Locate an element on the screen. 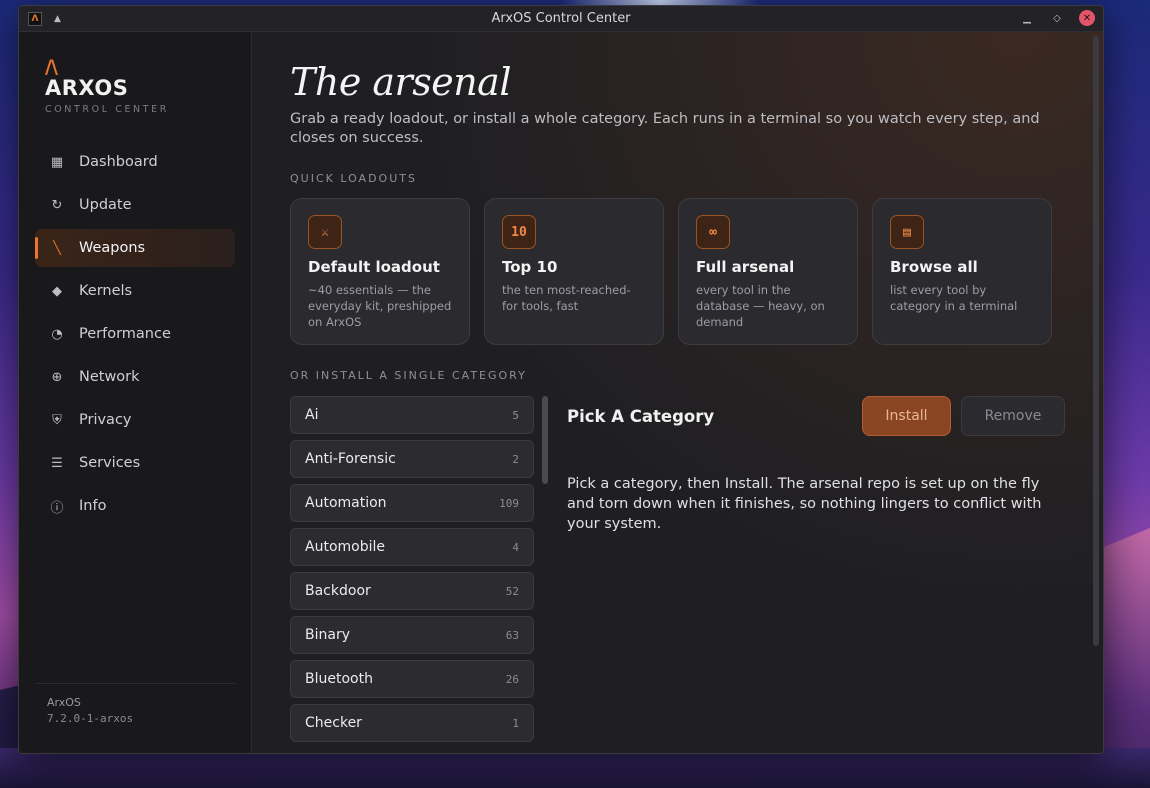 Image resolution: width=1150 pixels, height=788 pixels. scrollbar-thumb is located at coordinates (545, 440).